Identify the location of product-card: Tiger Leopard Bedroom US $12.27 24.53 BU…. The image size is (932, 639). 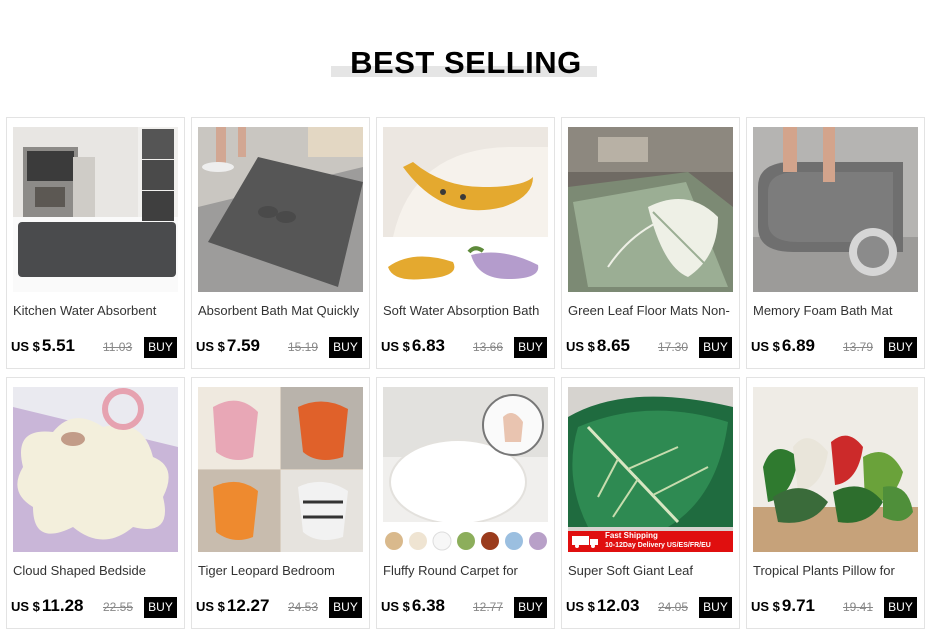
(280, 503).